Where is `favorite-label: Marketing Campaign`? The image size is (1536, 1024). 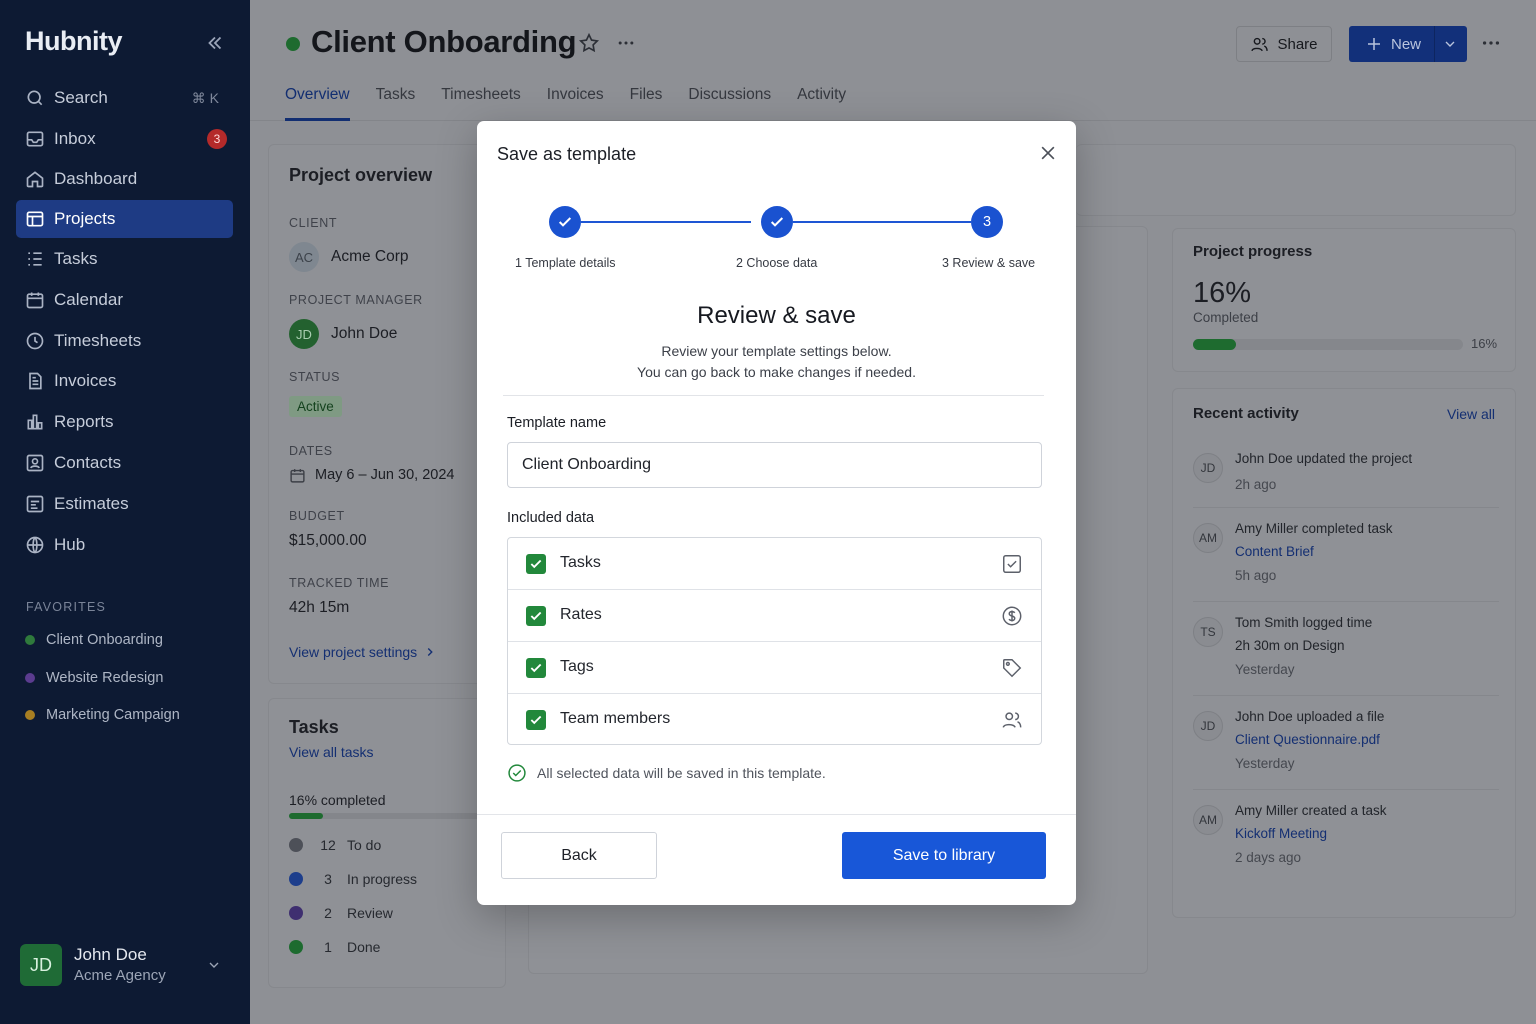 favorite-label: Marketing Campaign is located at coordinates (113, 715).